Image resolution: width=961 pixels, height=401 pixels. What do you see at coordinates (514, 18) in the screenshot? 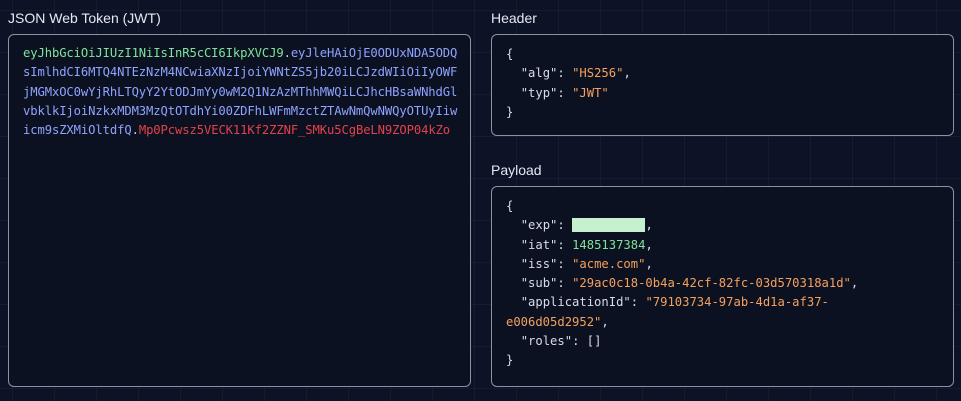
I see `header-section-title: Header` at bounding box center [514, 18].